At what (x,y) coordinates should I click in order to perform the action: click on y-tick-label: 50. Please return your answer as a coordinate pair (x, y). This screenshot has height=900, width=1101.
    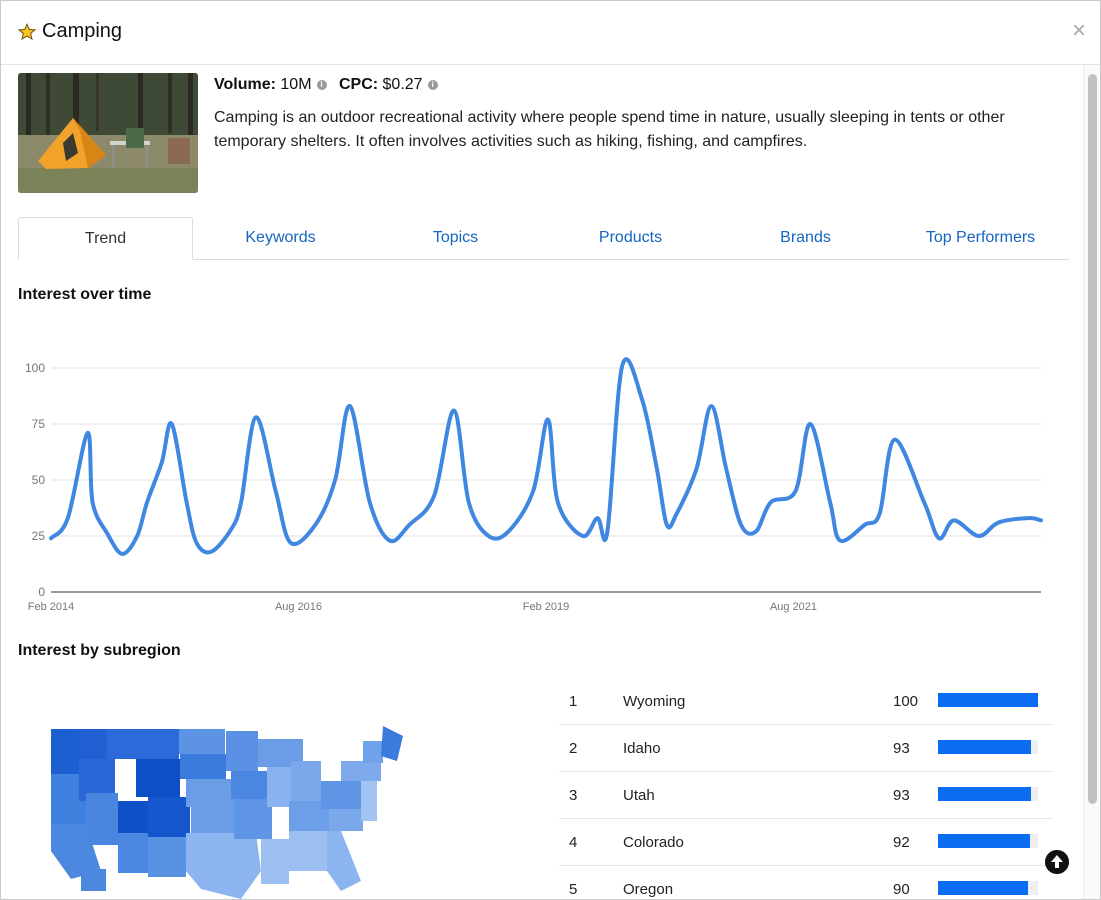
    Looking at the image, I should click on (39, 480).